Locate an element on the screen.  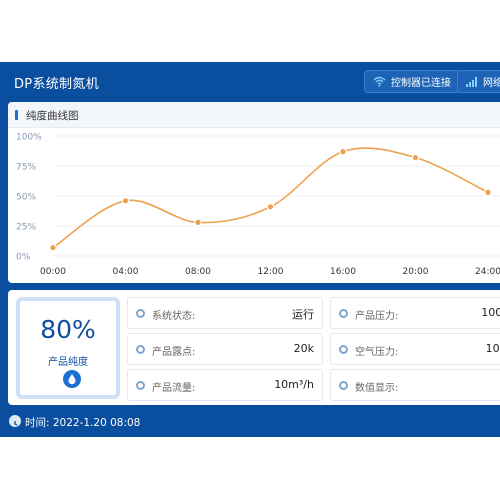
stat-value: 运行 is located at coordinates (303, 314).